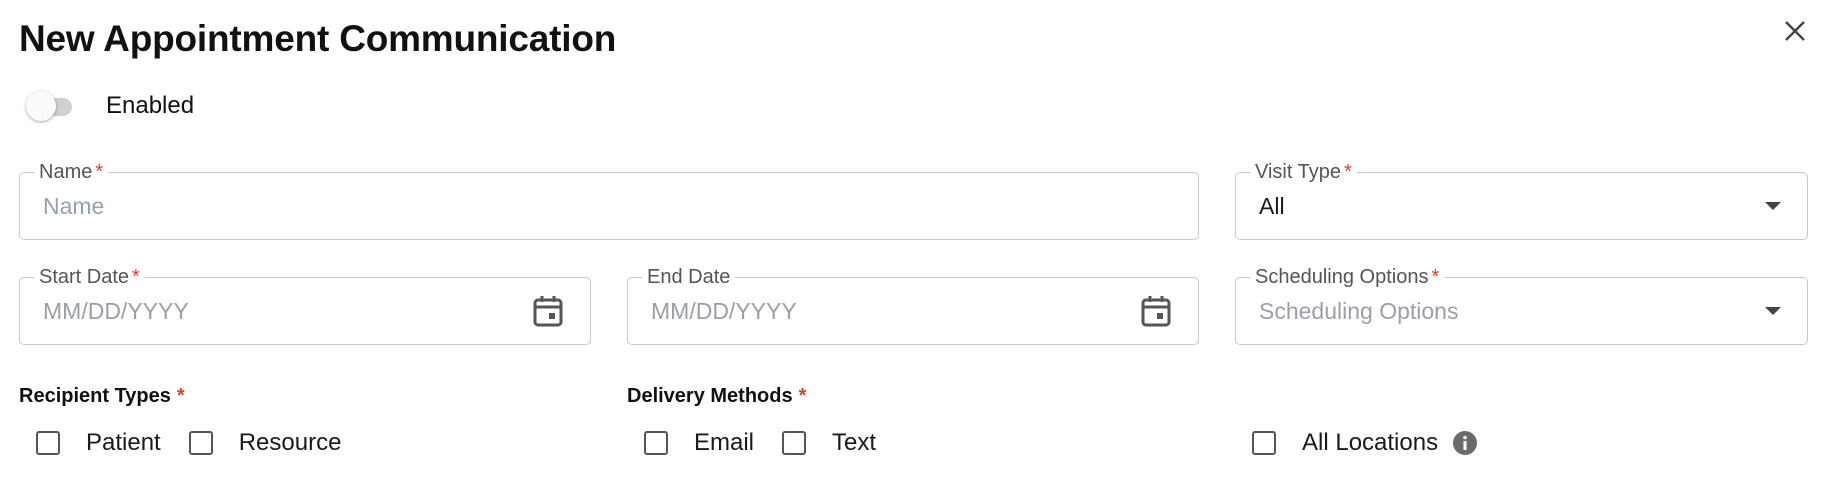 This screenshot has width=1821, height=483. I want to click on name-field: Name *, so click(609, 200).